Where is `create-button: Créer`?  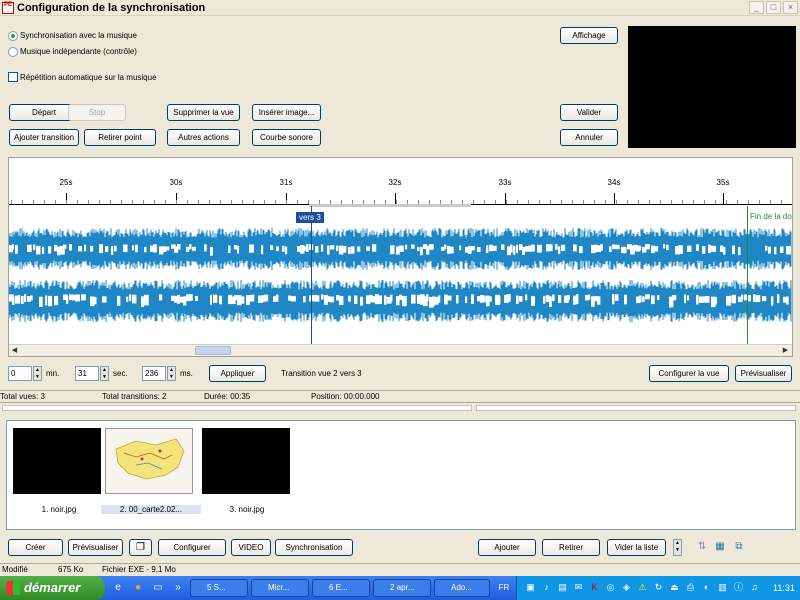
create-button: Créer is located at coordinates (35, 547).